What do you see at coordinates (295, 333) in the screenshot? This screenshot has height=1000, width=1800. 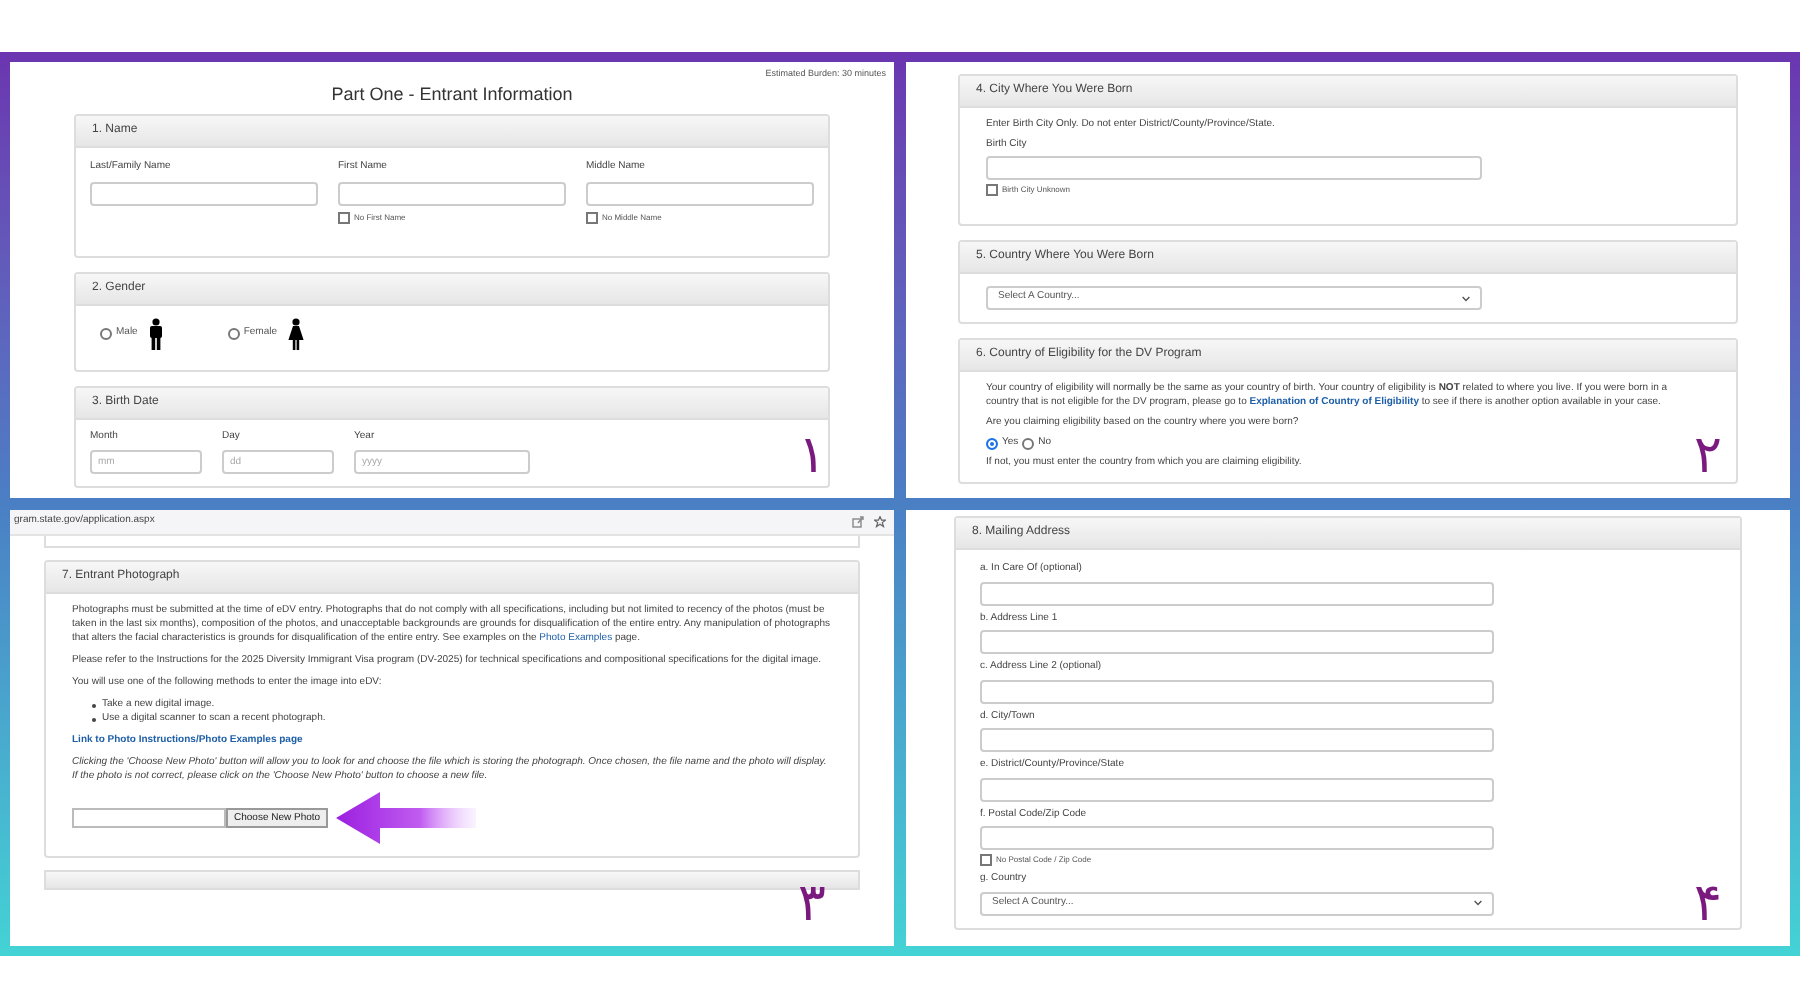 I see `female-figure-icon` at bounding box center [295, 333].